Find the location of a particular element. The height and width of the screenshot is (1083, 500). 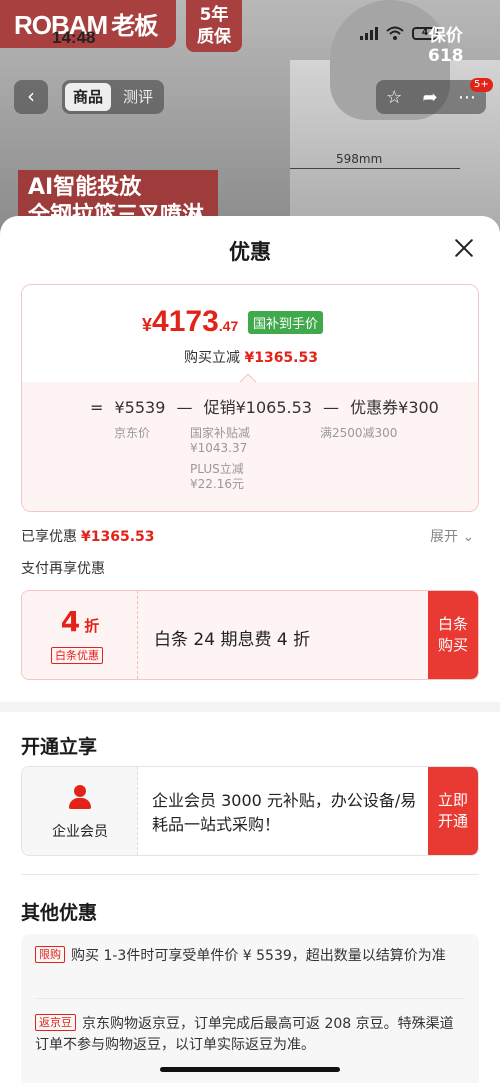

wifi-icon is located at coordinates (395, 33).